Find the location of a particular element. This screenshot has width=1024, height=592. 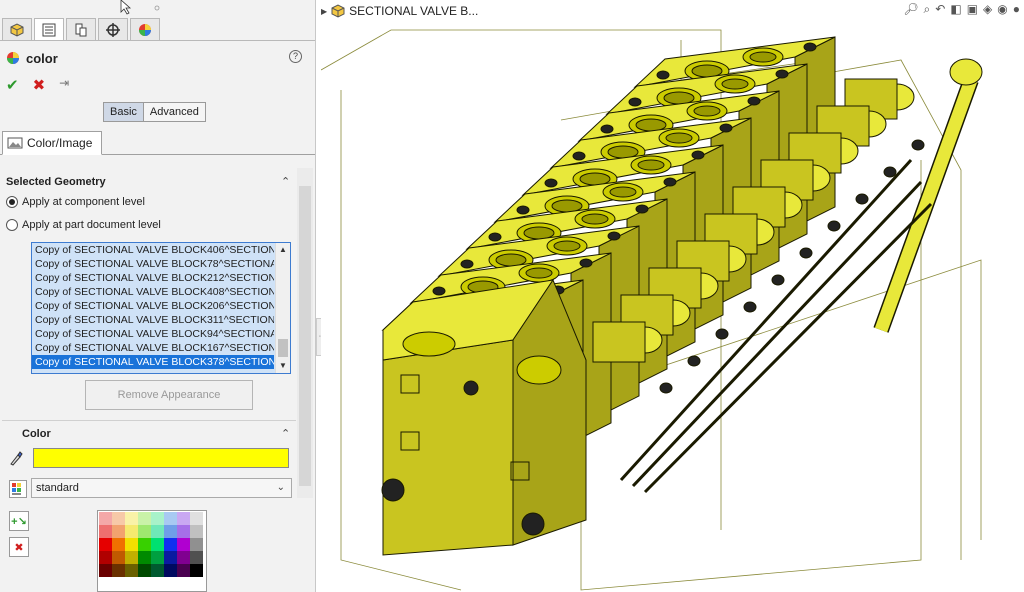

panel-scrollbar is located at coordinates (305, 333).